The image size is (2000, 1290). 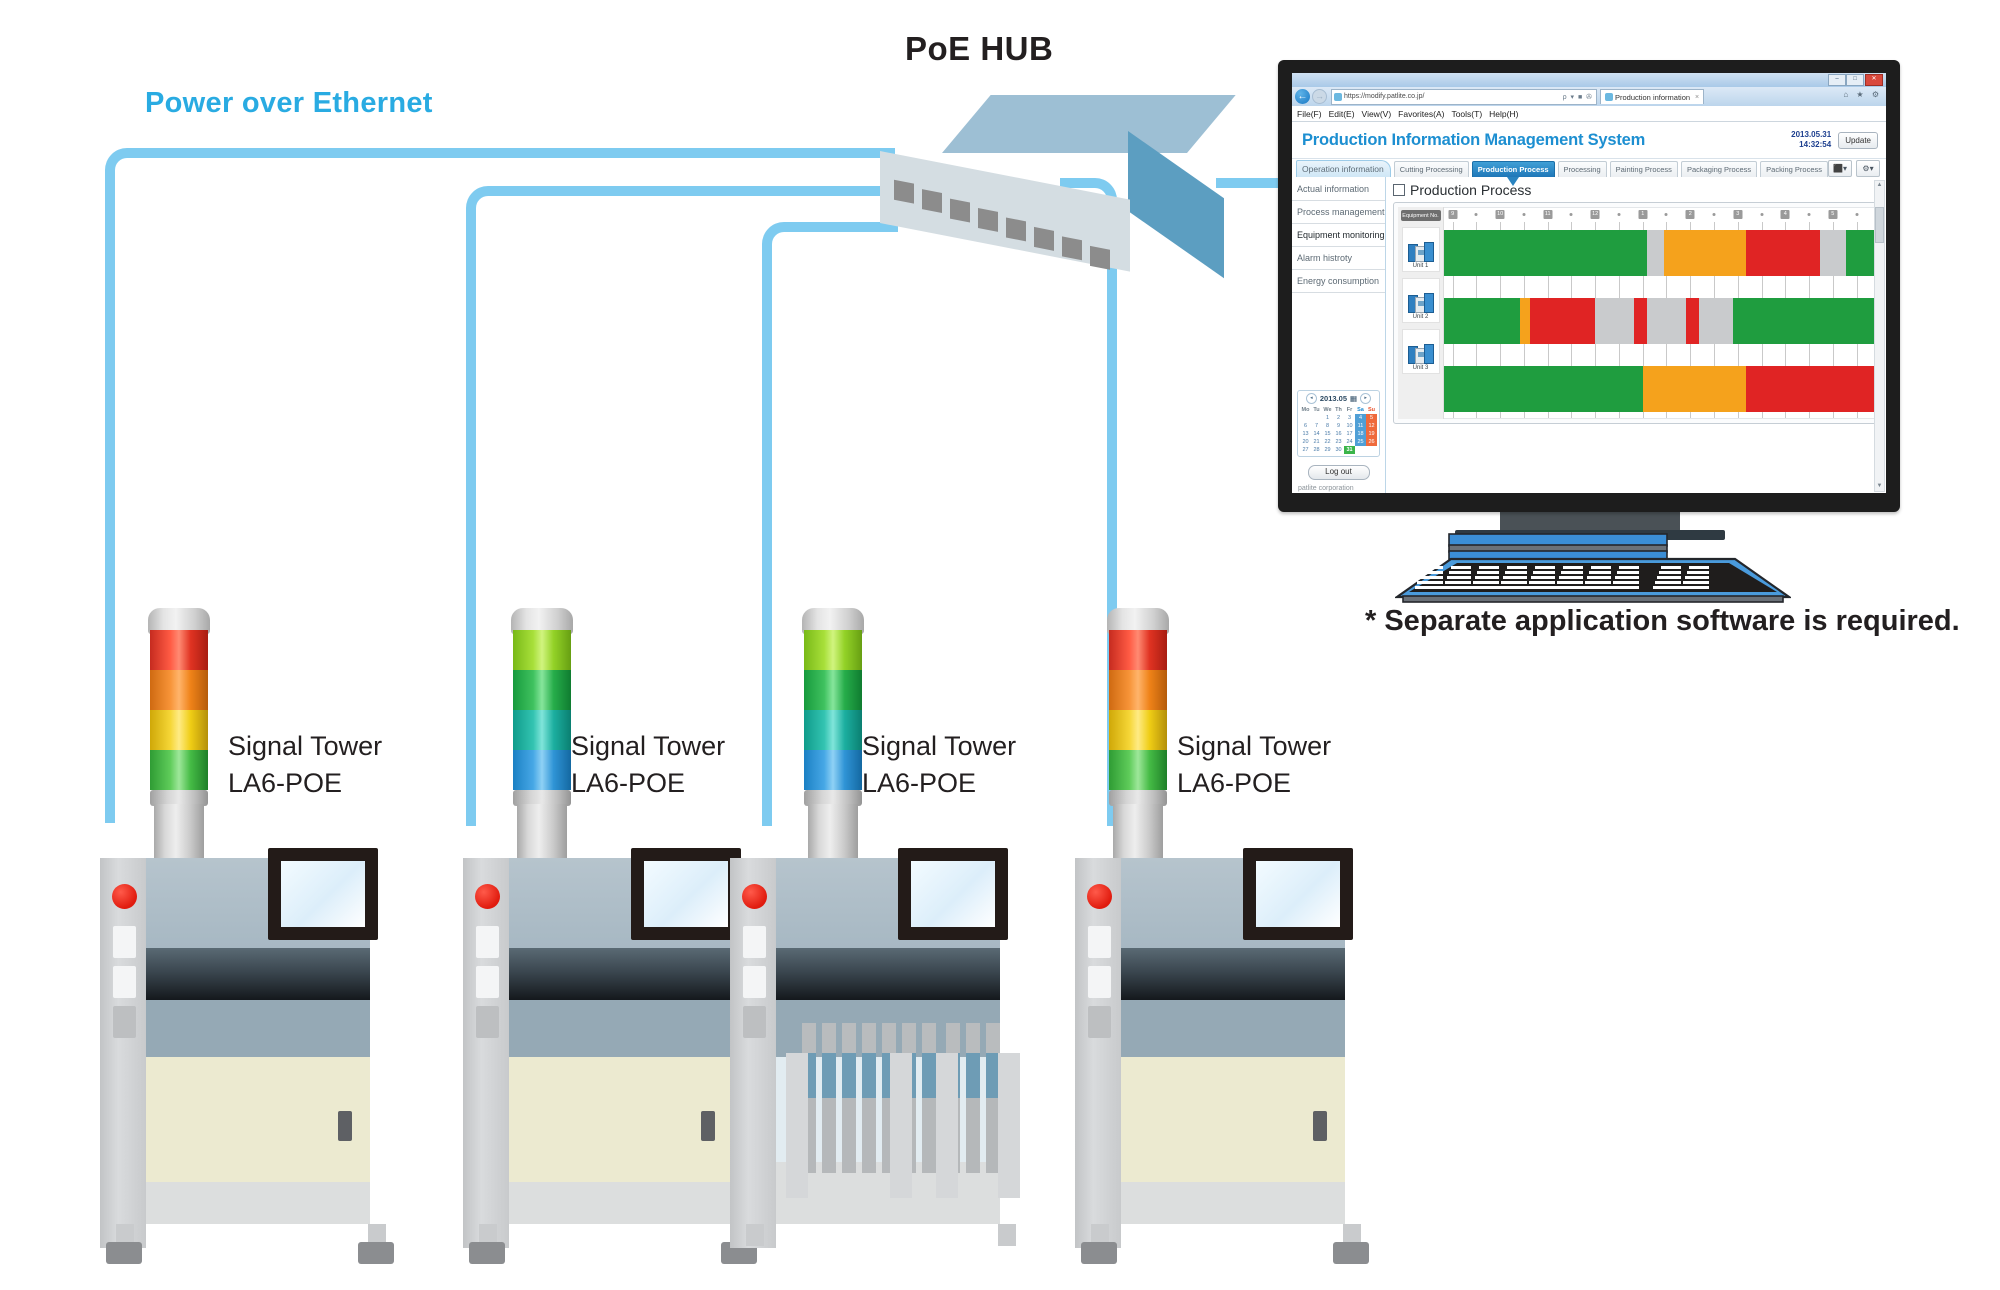 I want to click on panel-checkbox, so click(x=1399, y=190).